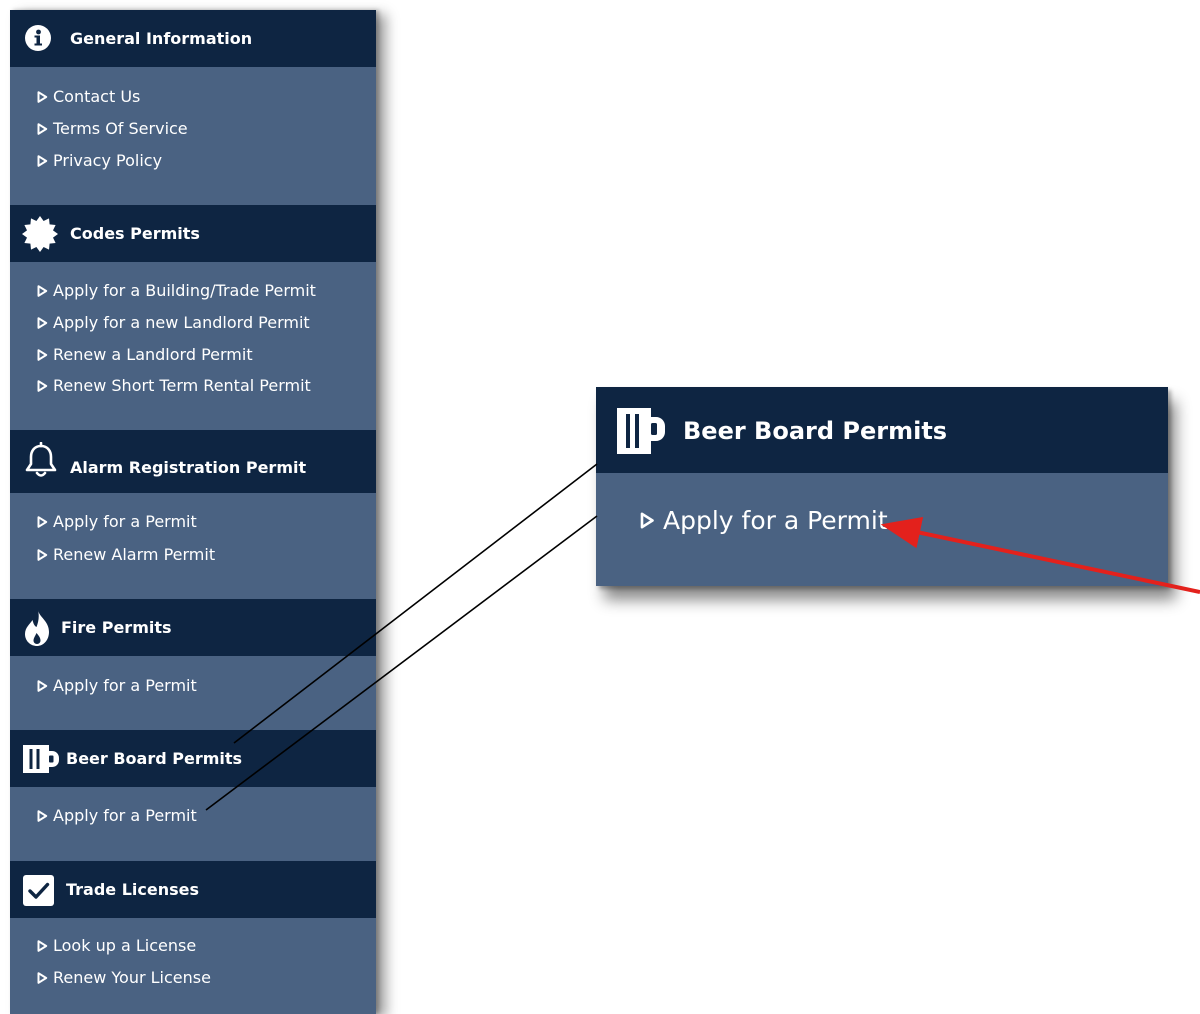 This screenshot has width=1200, height=1014. I want to click on section-title: Beer Board Permits, so click(154, 758).